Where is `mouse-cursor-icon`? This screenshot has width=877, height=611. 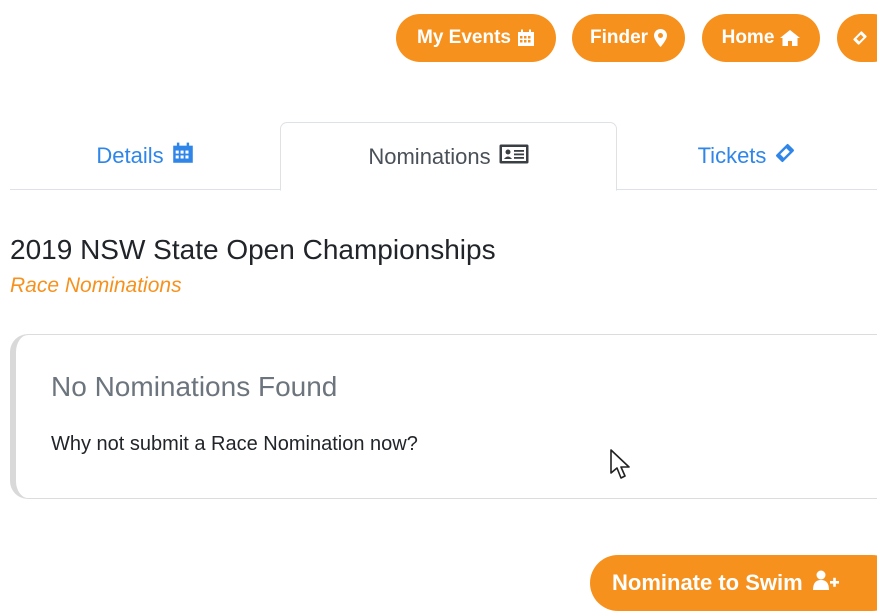
mouse-cursor-icon is located at coordinates (621, 467).